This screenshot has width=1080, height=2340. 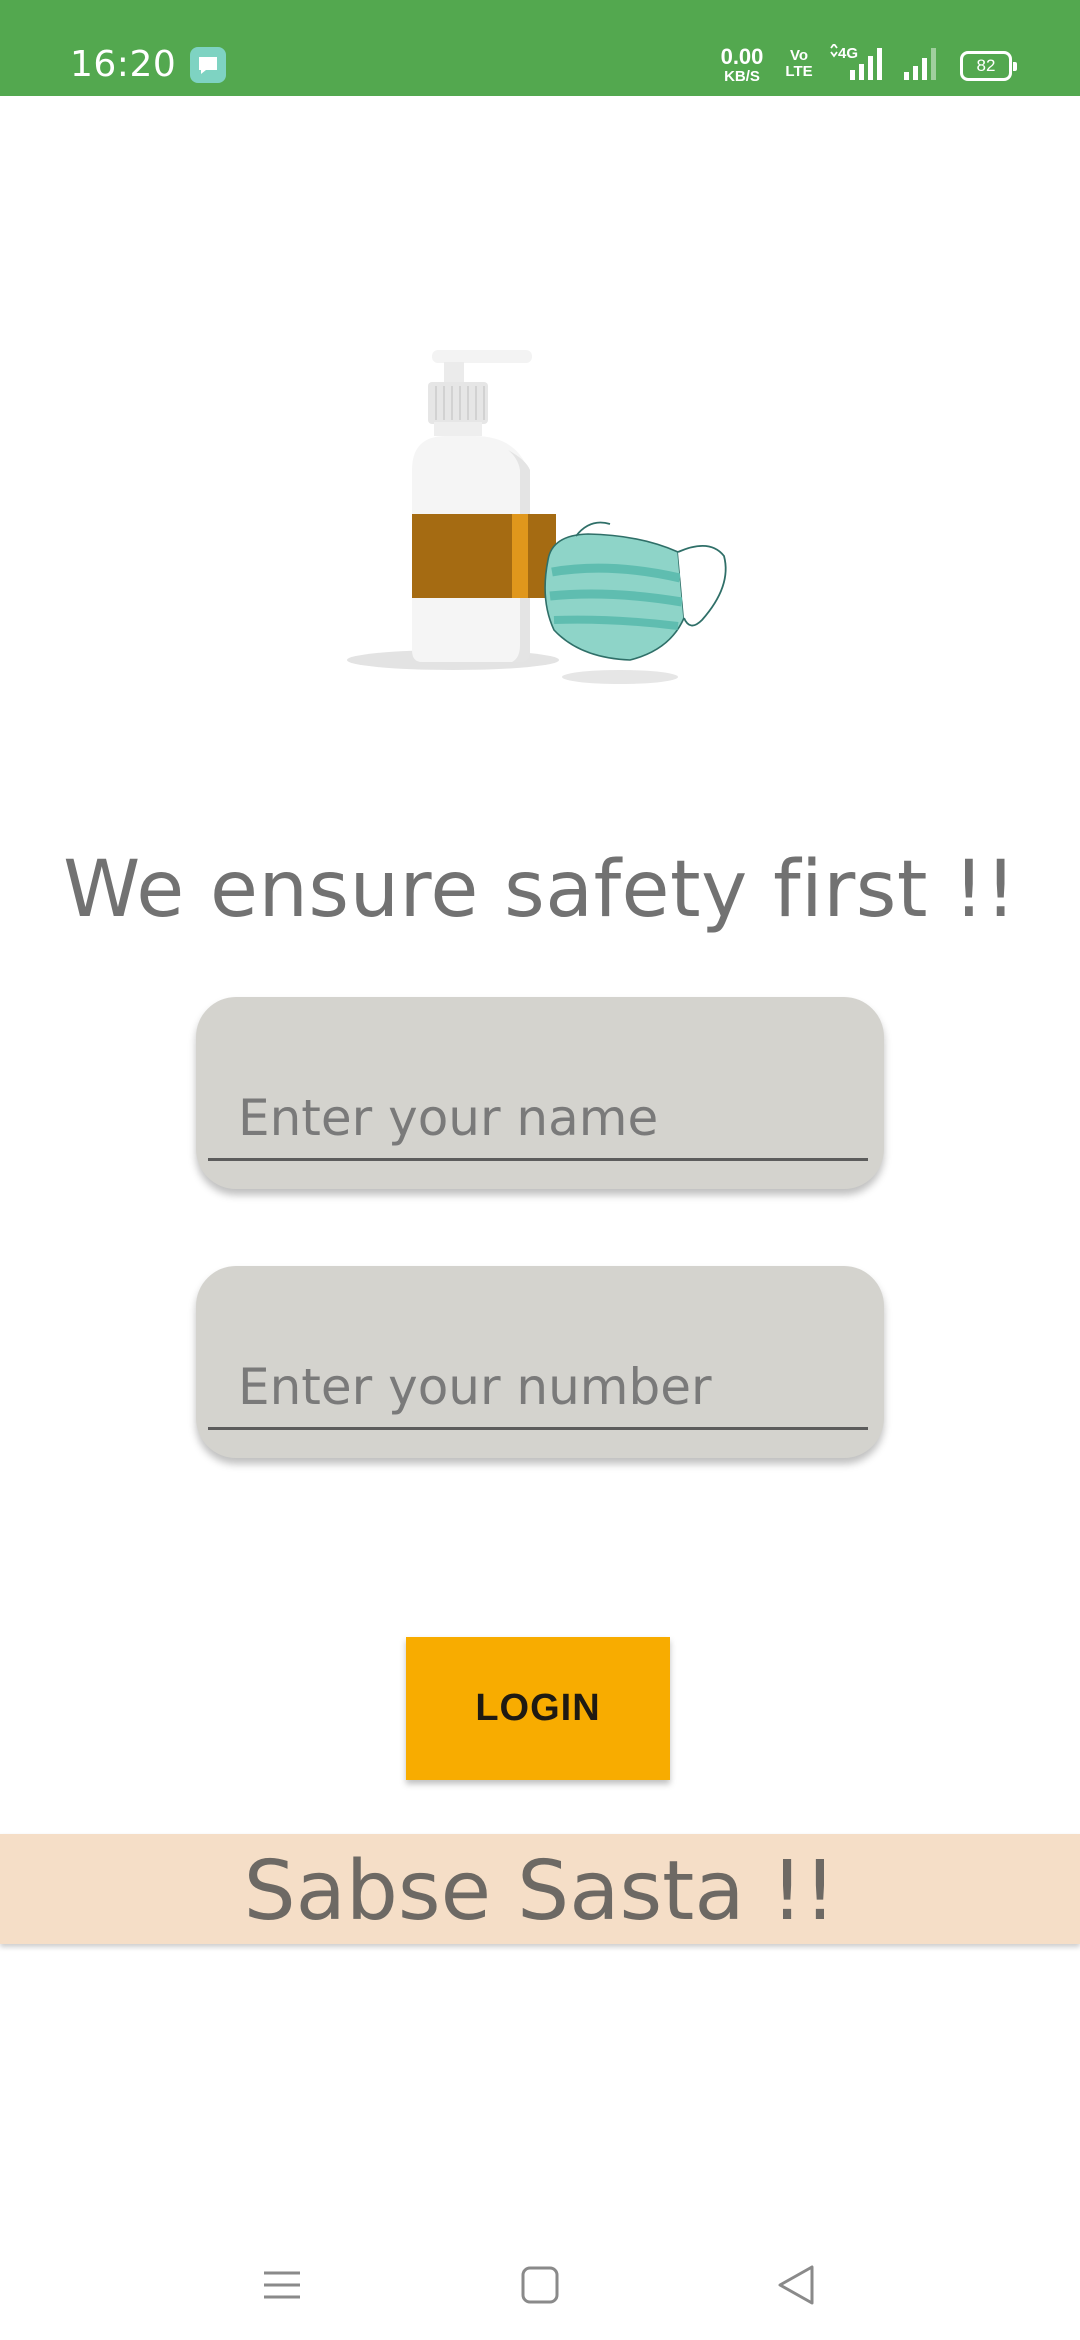 I want to click on signal-4g-icon: 4G, so click(x=856, y=62).